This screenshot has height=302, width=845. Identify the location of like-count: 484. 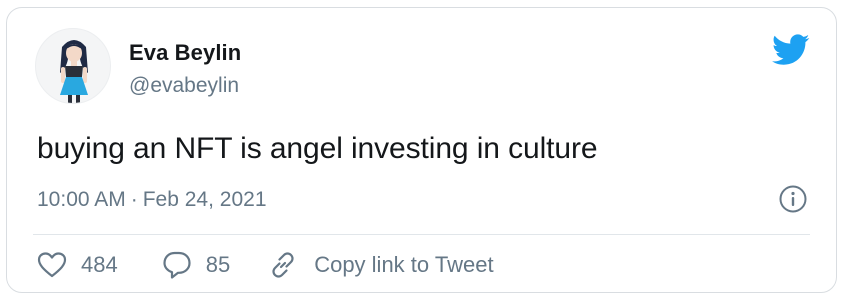
(99, 264).